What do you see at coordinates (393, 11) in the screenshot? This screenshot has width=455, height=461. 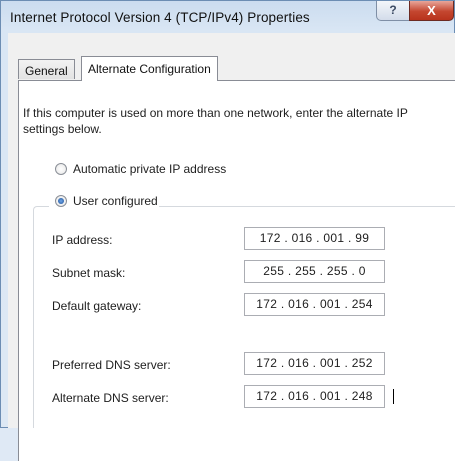 I see `help-button: ?` at bounding box center [393, 11].